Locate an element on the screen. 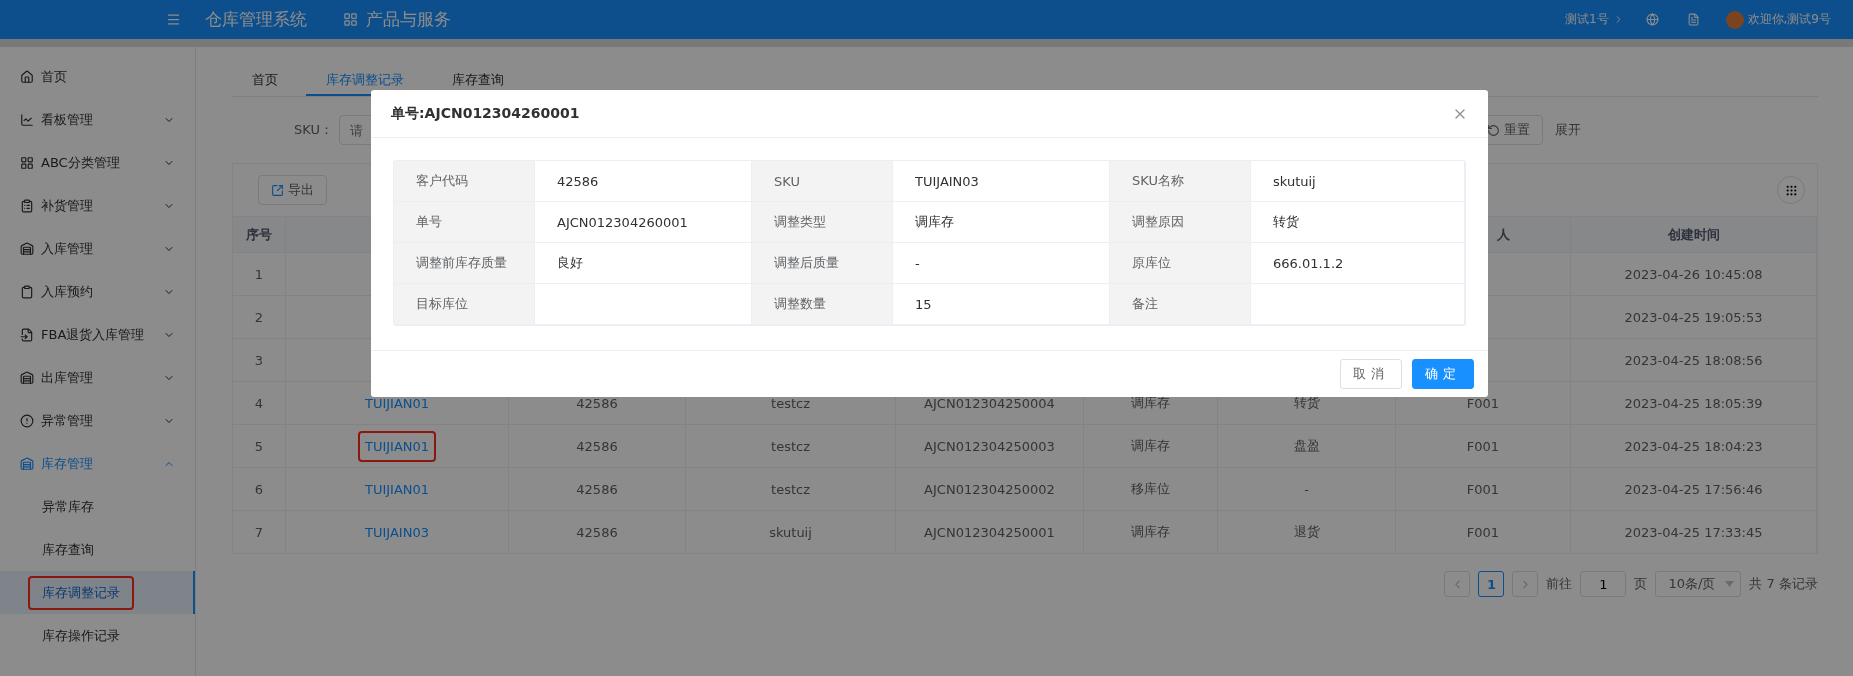  table-cell: 2023-04-25 18:04:23 is located at coordinates (1693, 446).